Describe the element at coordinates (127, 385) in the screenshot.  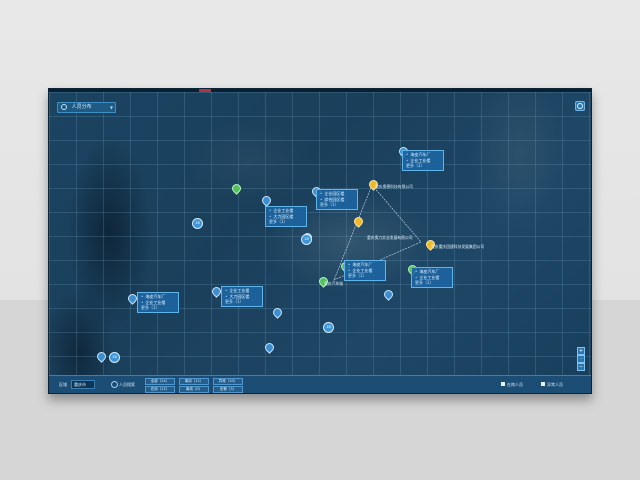
I see `people-search-label: 人员搜索` at that location.